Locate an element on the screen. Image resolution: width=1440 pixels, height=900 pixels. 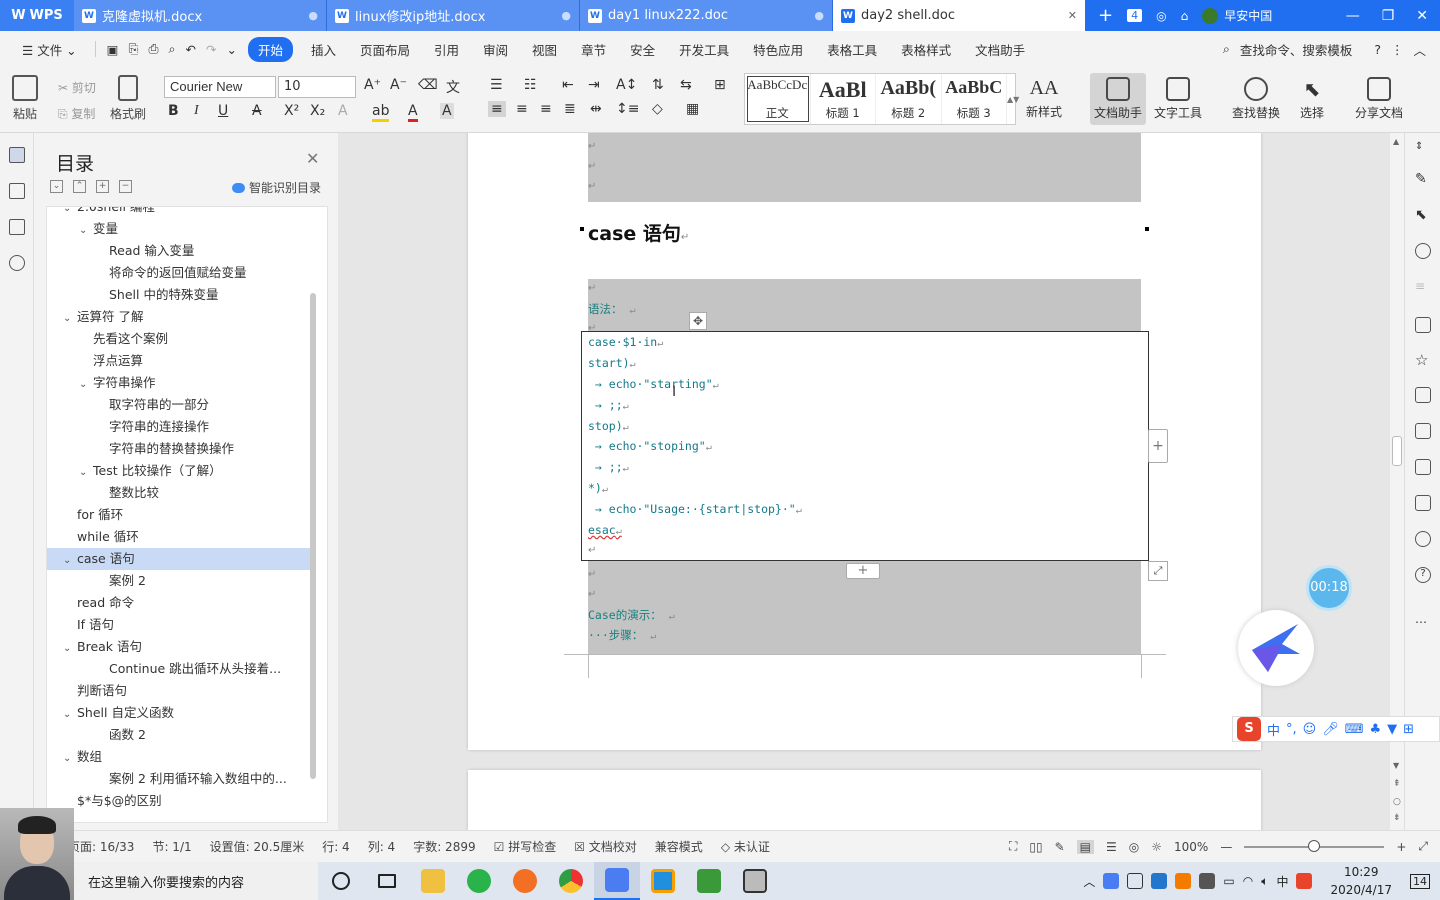
share-doc-button: 分享文档 is located at coordinates (1379, 99).